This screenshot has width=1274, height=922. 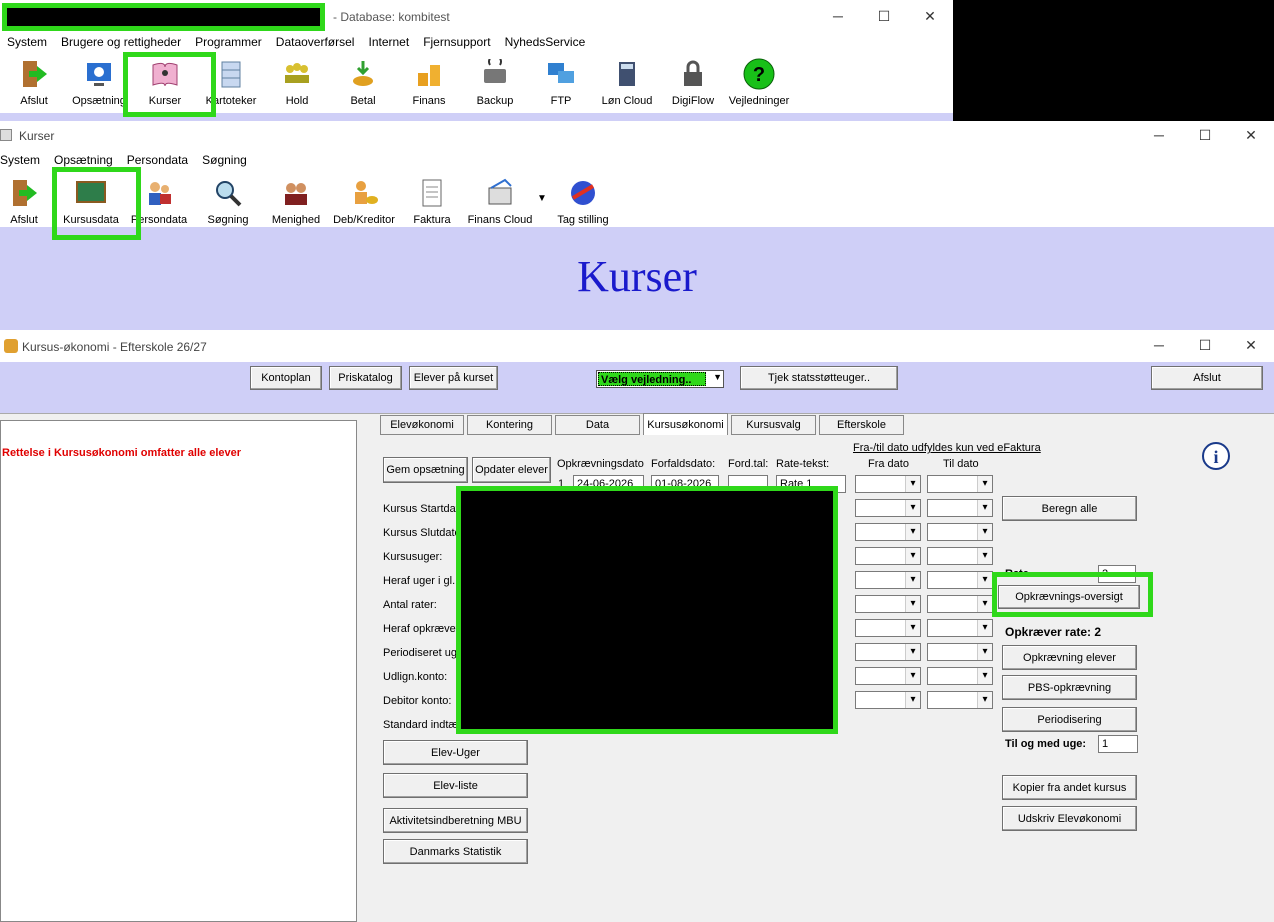 I want to click on tab-elevokonomi: Elevøkonomi, so click(x=422, y=425).